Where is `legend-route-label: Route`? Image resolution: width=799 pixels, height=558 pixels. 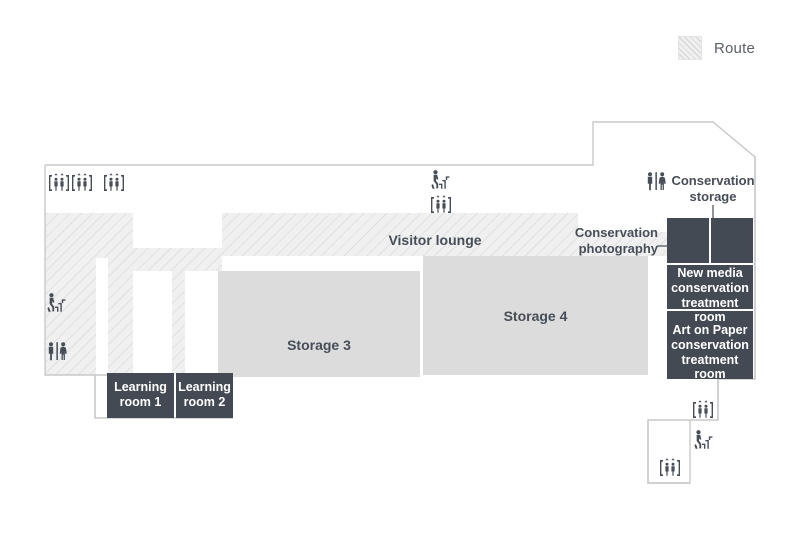
legend-route-label: Route is located at coordinates (734, 48).